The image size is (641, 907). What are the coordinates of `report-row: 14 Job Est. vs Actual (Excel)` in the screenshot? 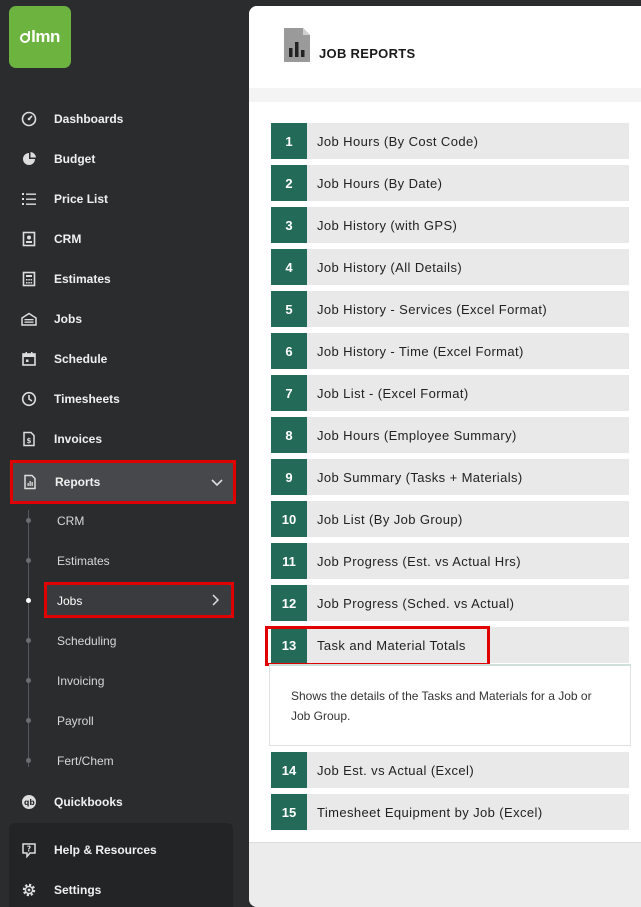 It's located at (450, 770).